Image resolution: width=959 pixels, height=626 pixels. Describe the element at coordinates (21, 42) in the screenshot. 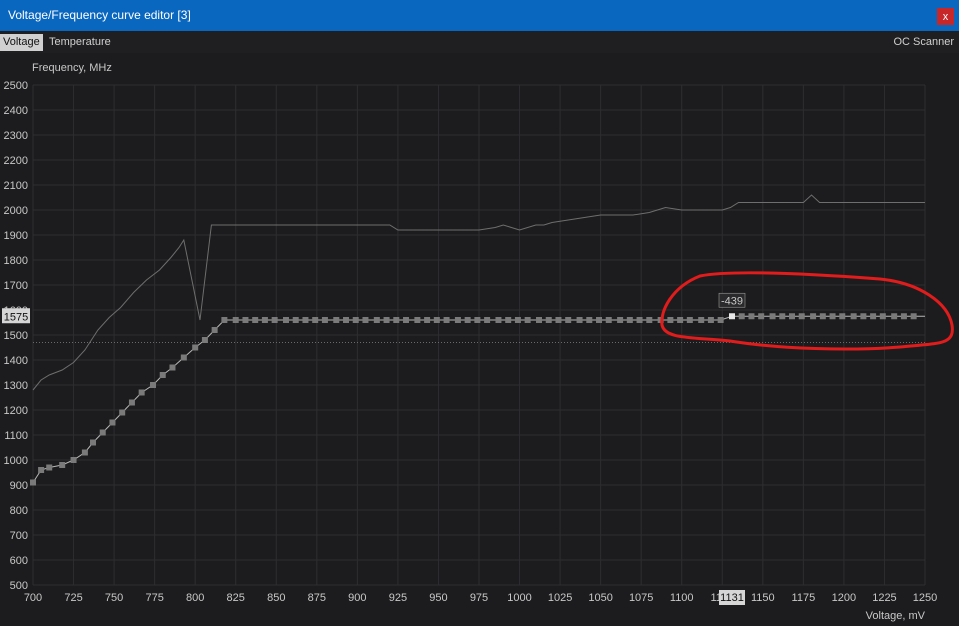

I see `tab-voltage: Voltage` at that location.